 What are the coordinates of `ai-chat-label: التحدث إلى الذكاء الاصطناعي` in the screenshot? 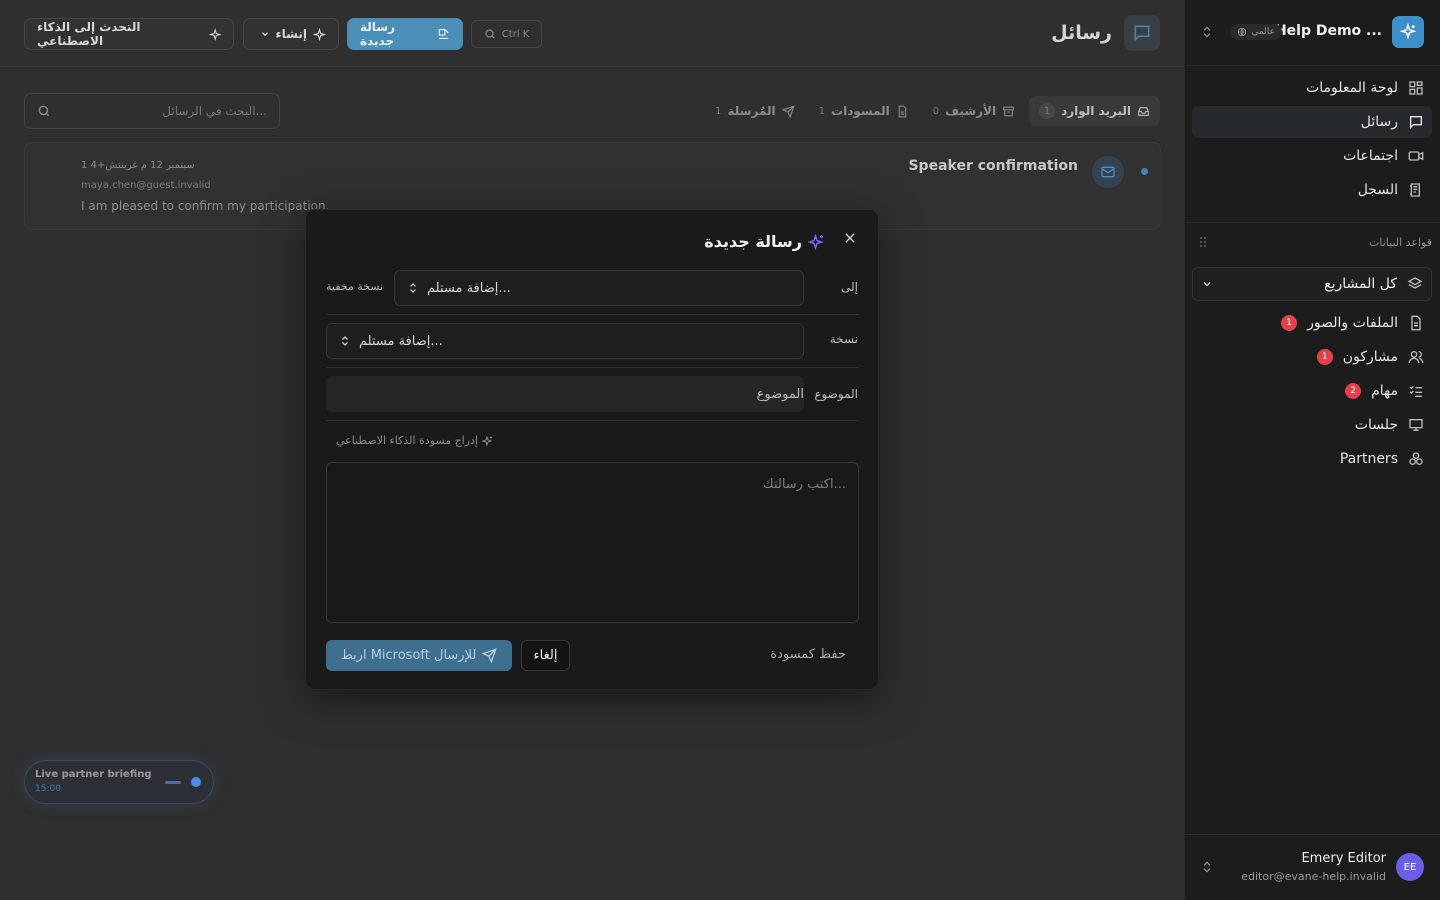 It's located at (89, 34).